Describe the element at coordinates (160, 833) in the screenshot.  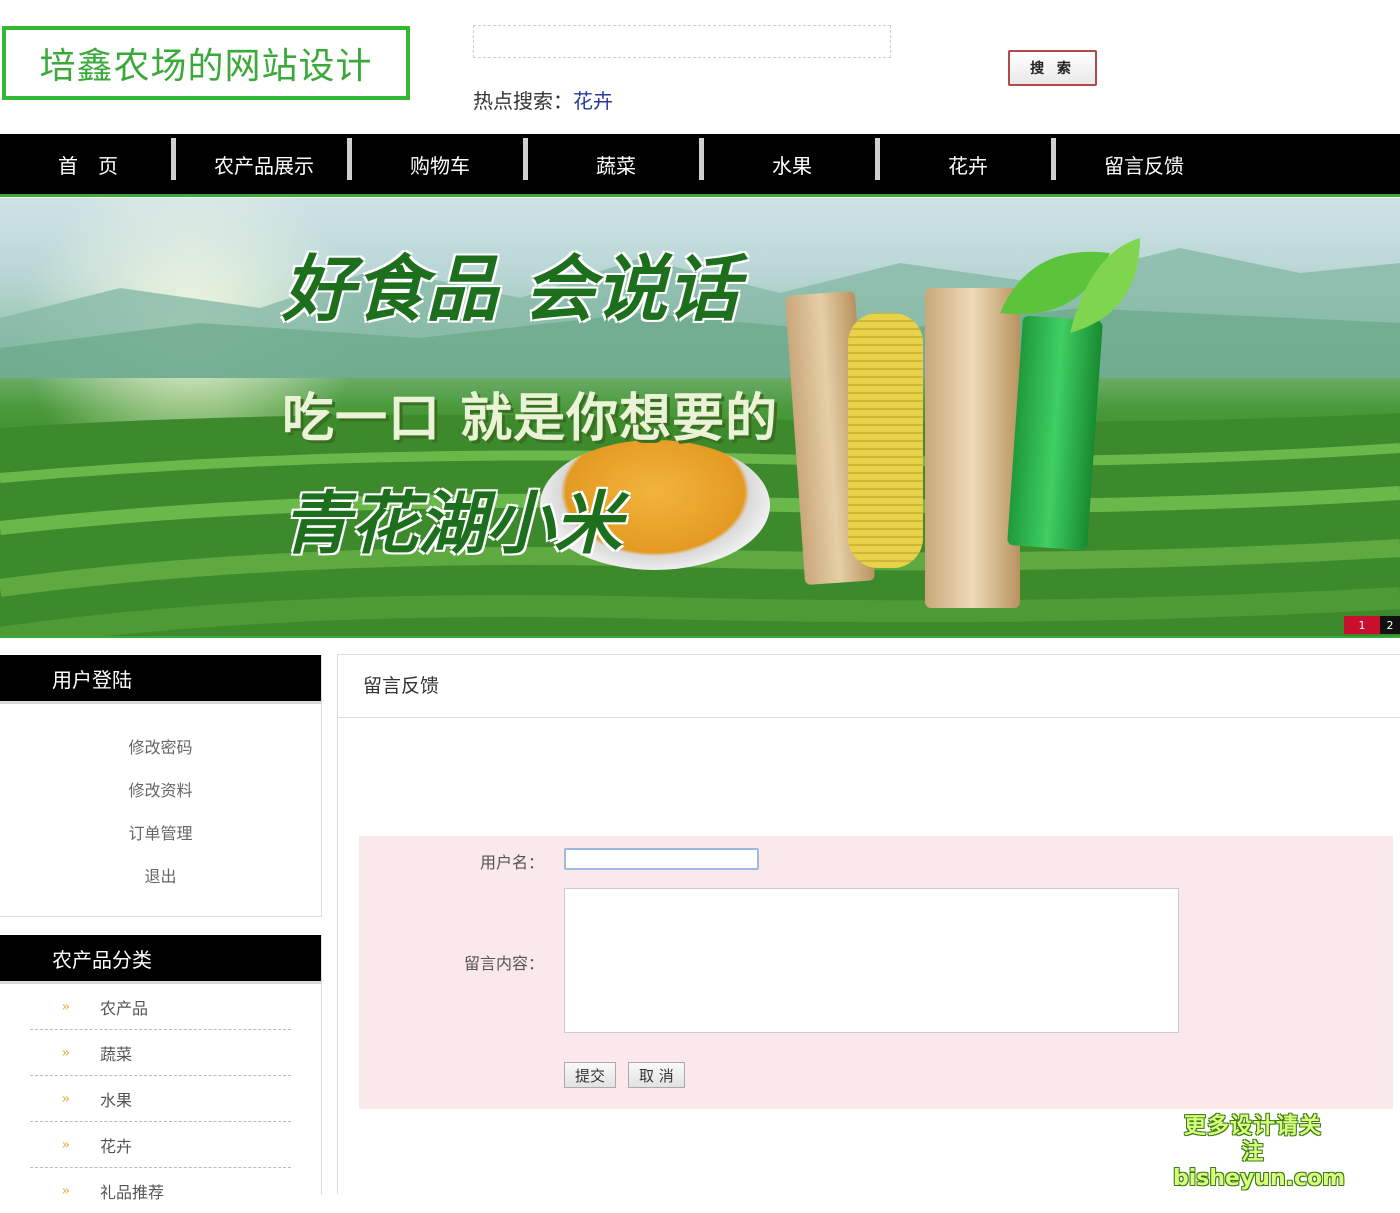
I see `order-management-link: 订单管理` at that location.